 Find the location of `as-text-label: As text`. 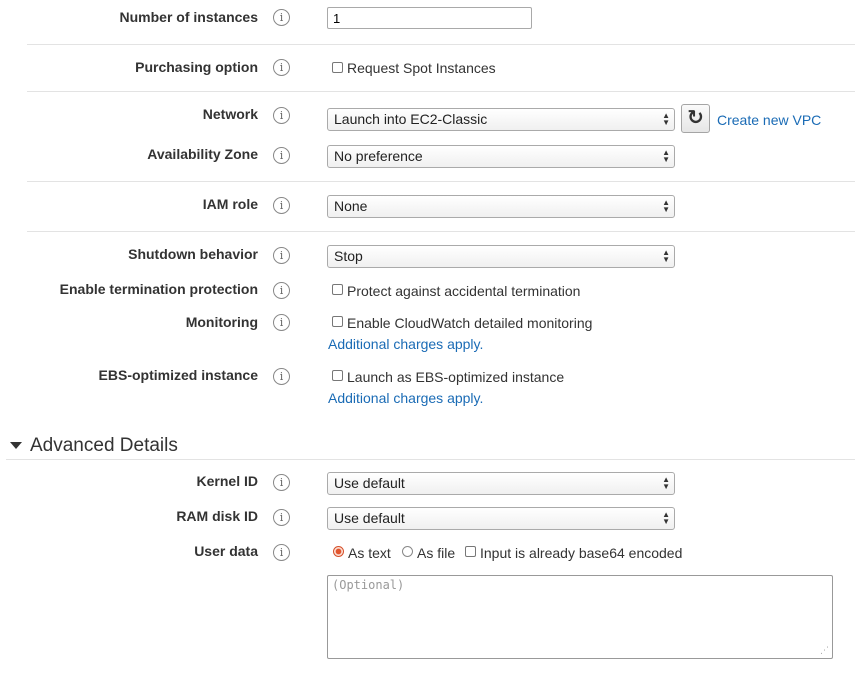

as-text-label: As text is located at coordinates (369, 553).